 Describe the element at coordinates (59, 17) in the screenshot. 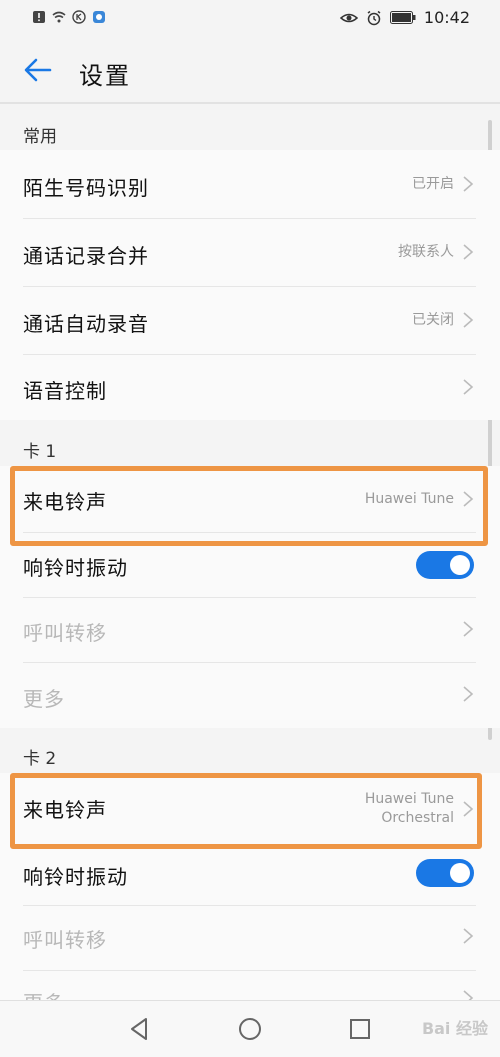

I see `wifi-icon` at that location.